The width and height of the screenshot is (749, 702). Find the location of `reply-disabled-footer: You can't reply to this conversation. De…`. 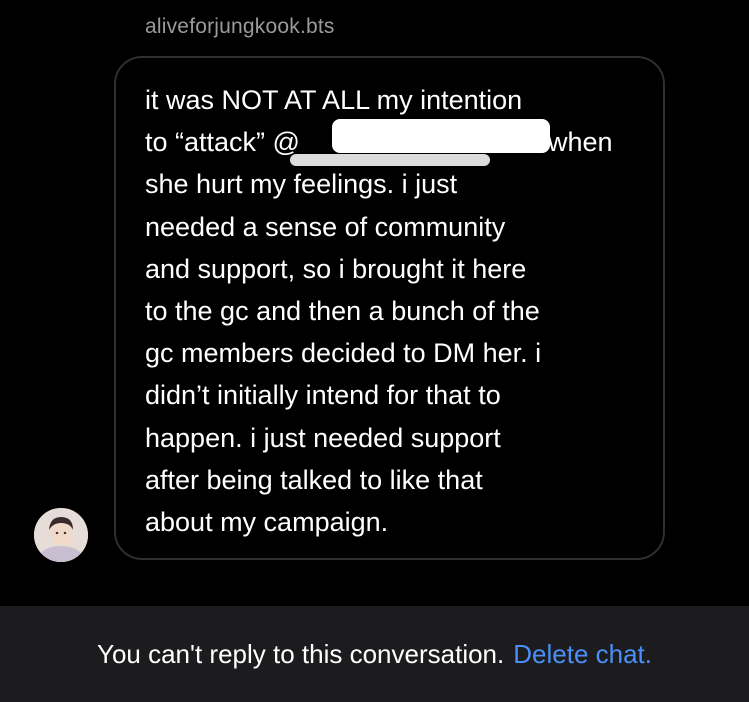

reply-disabled-footer: You can't reply to this conversation. De… is located at coordinates (374, 654).